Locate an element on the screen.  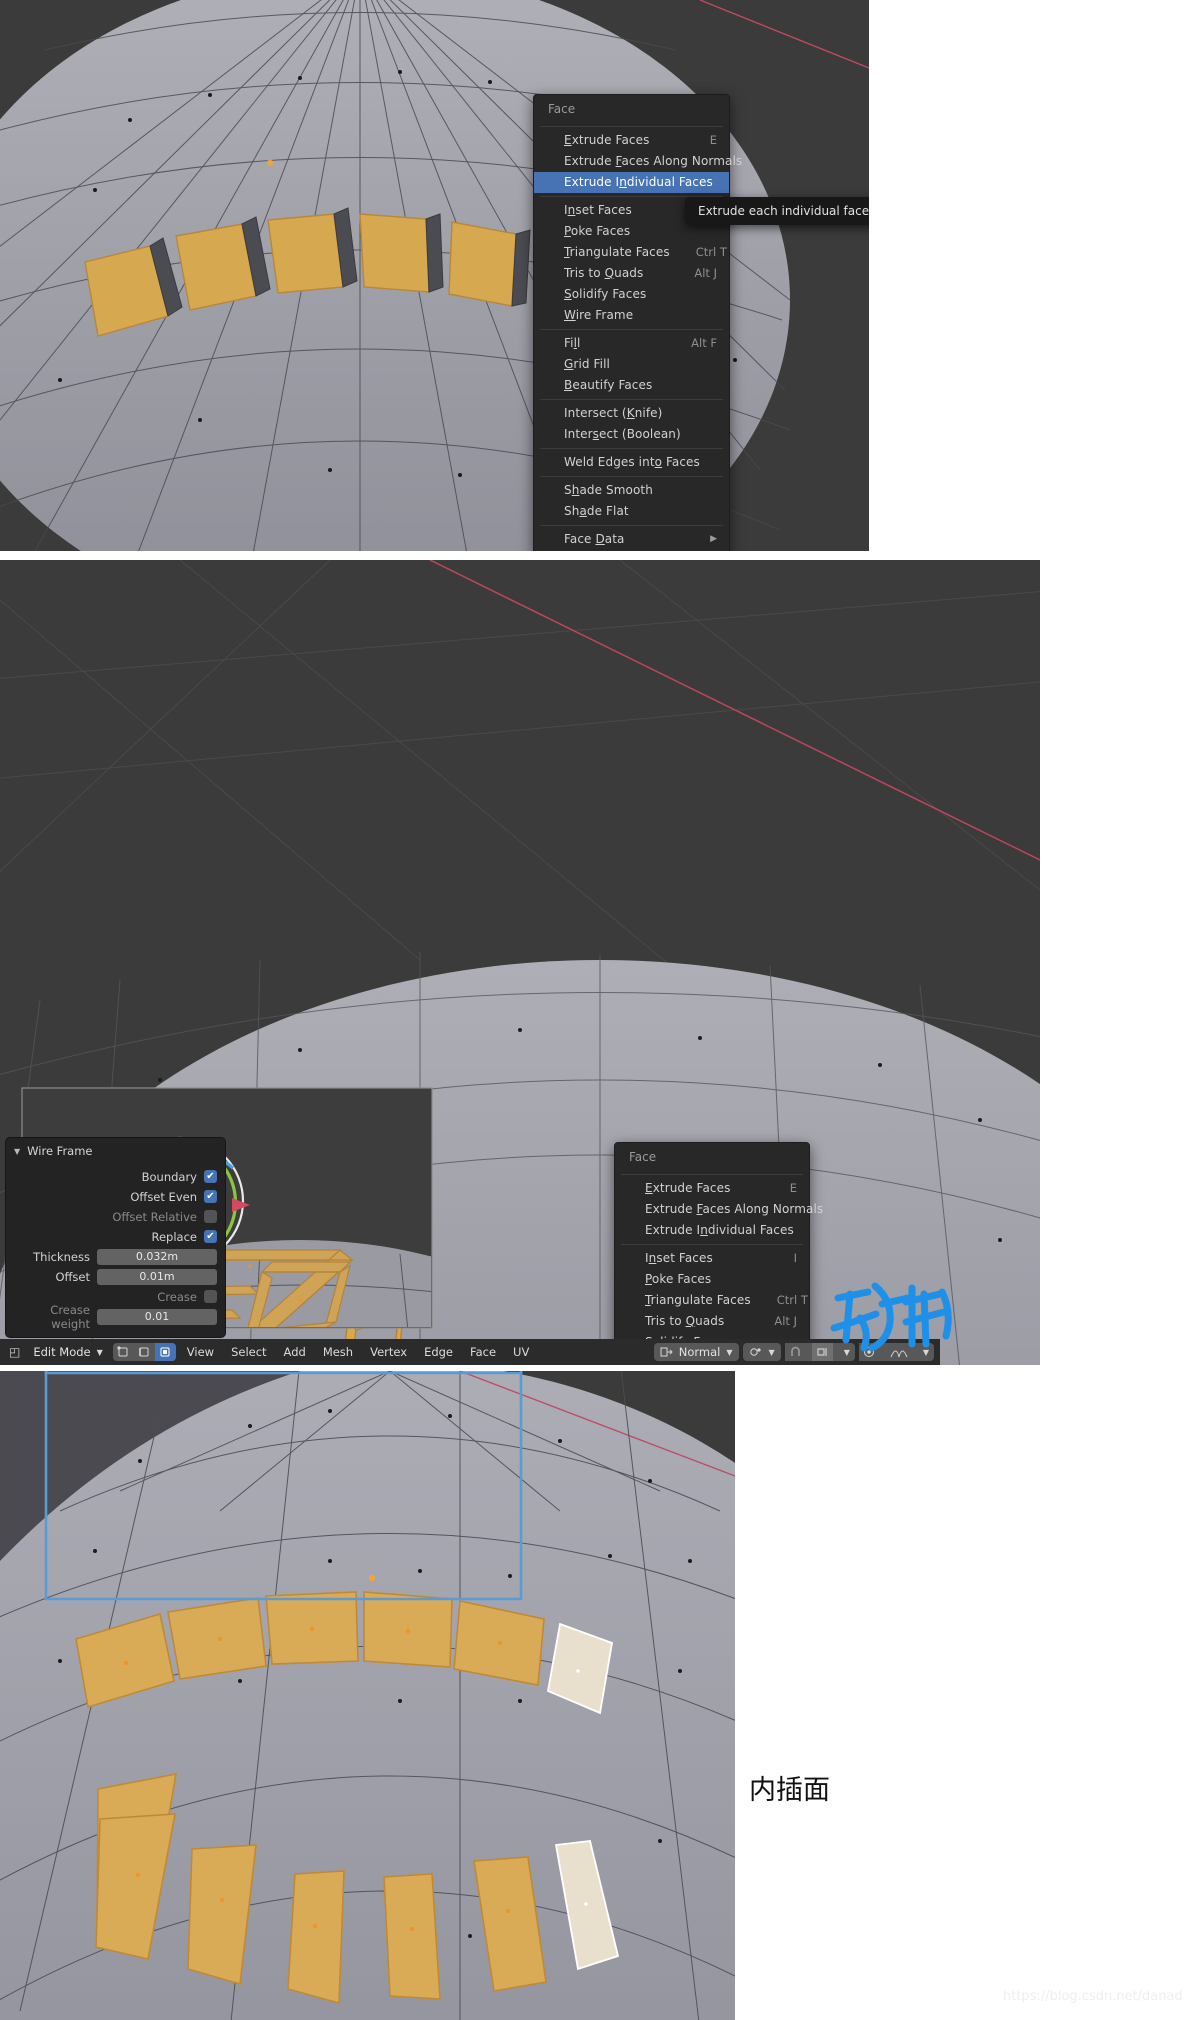
inset-faces-caption: 内插面 is located at coordinates (789, 1790).